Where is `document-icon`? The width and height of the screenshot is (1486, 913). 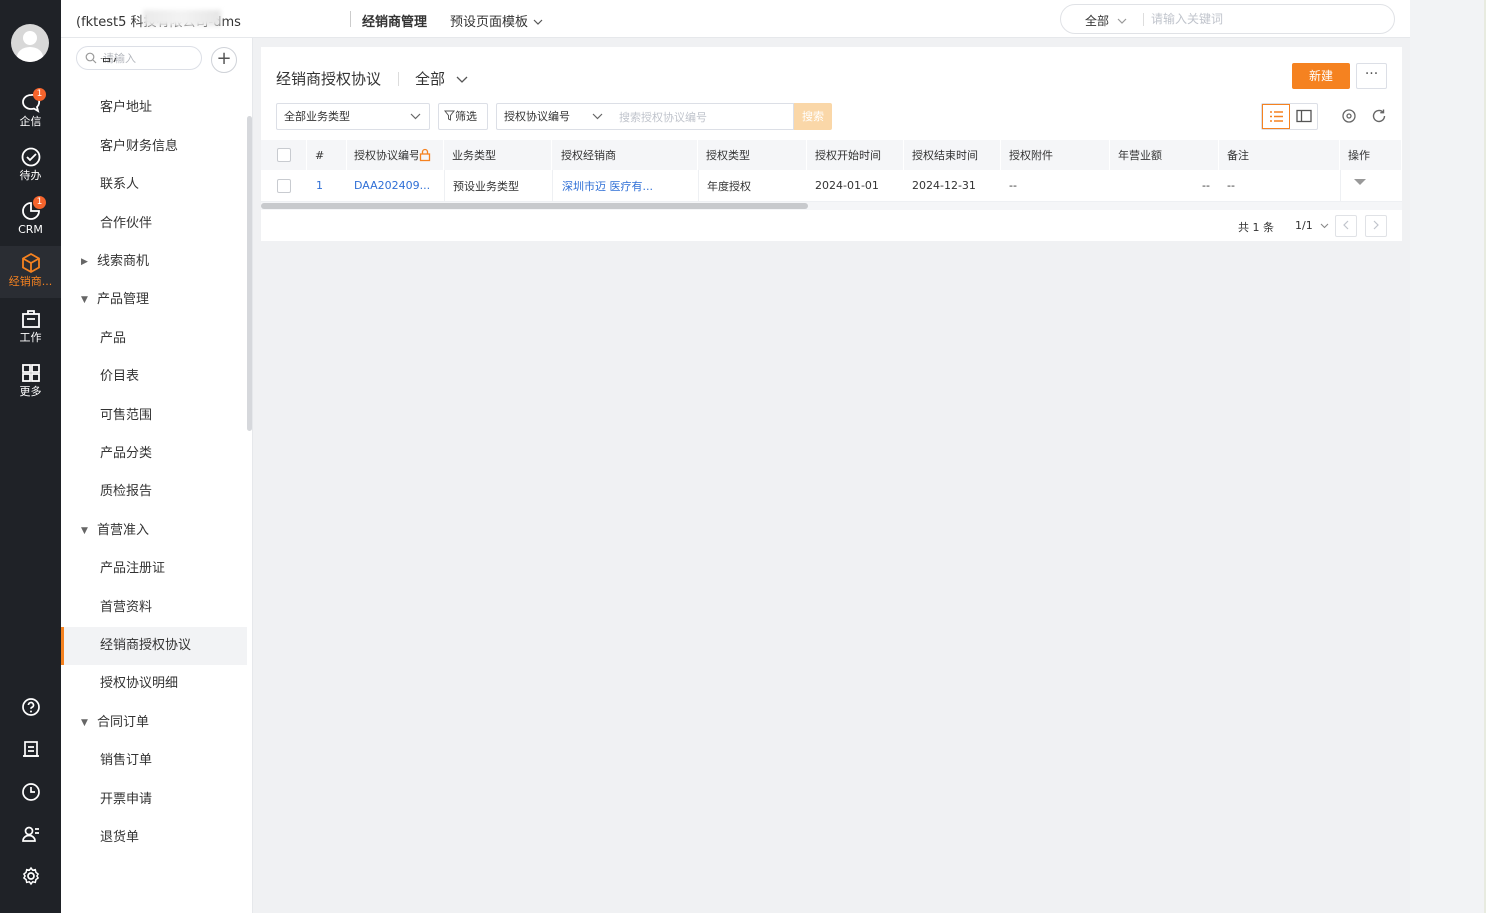 document-icon is located at coordinates (30, 749).